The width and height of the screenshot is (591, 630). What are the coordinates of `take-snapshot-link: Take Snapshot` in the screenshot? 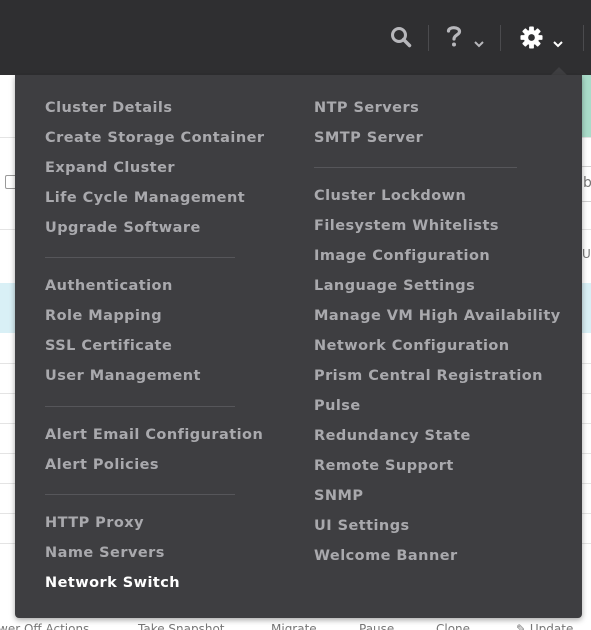 It's located at (181, 626).